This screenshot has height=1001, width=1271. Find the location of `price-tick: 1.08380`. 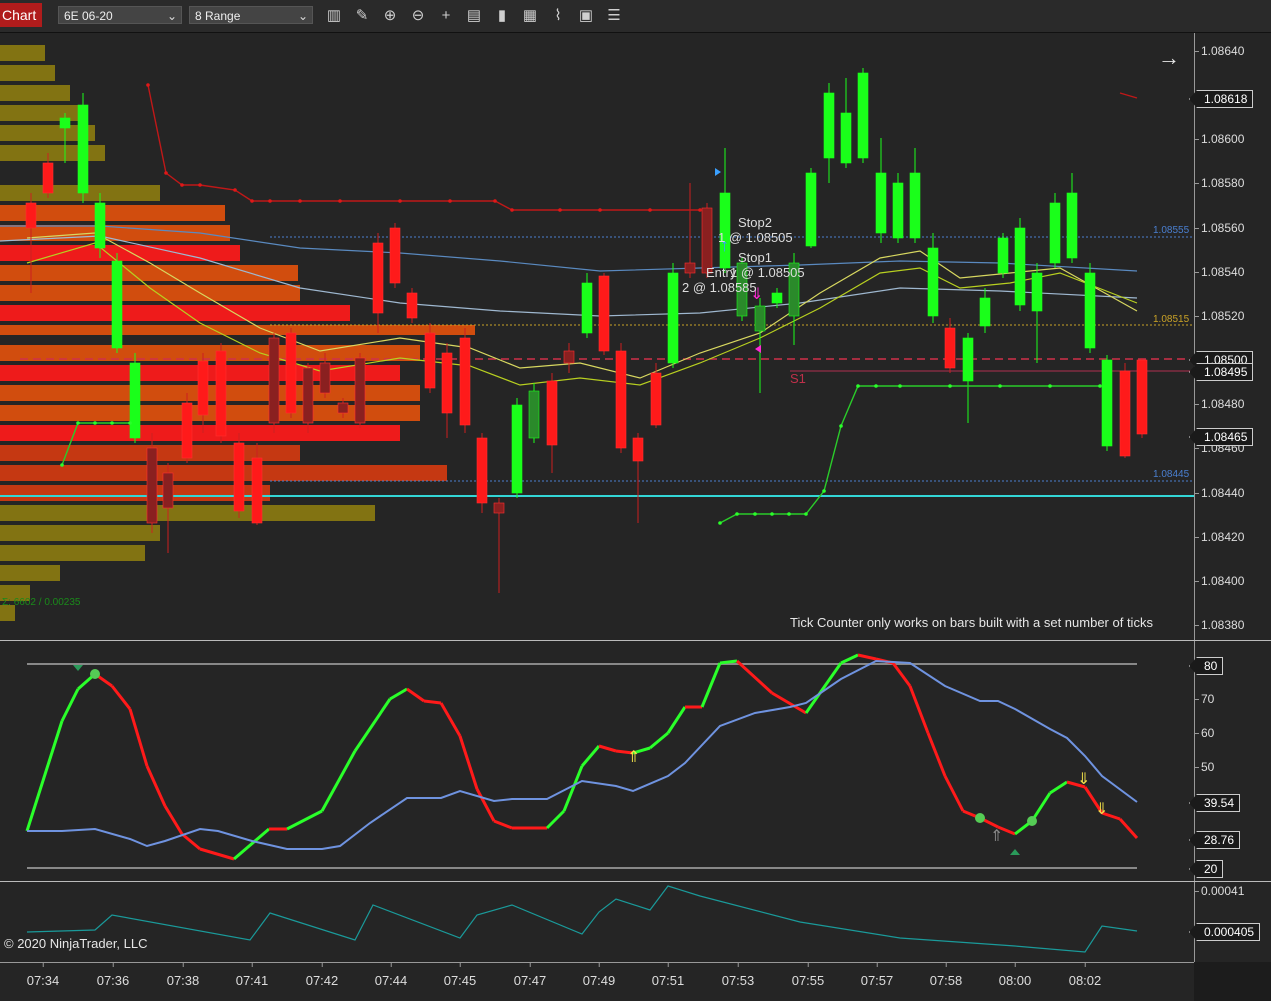

price-tick: 1.08380 is located at coordinates (1219, 625).